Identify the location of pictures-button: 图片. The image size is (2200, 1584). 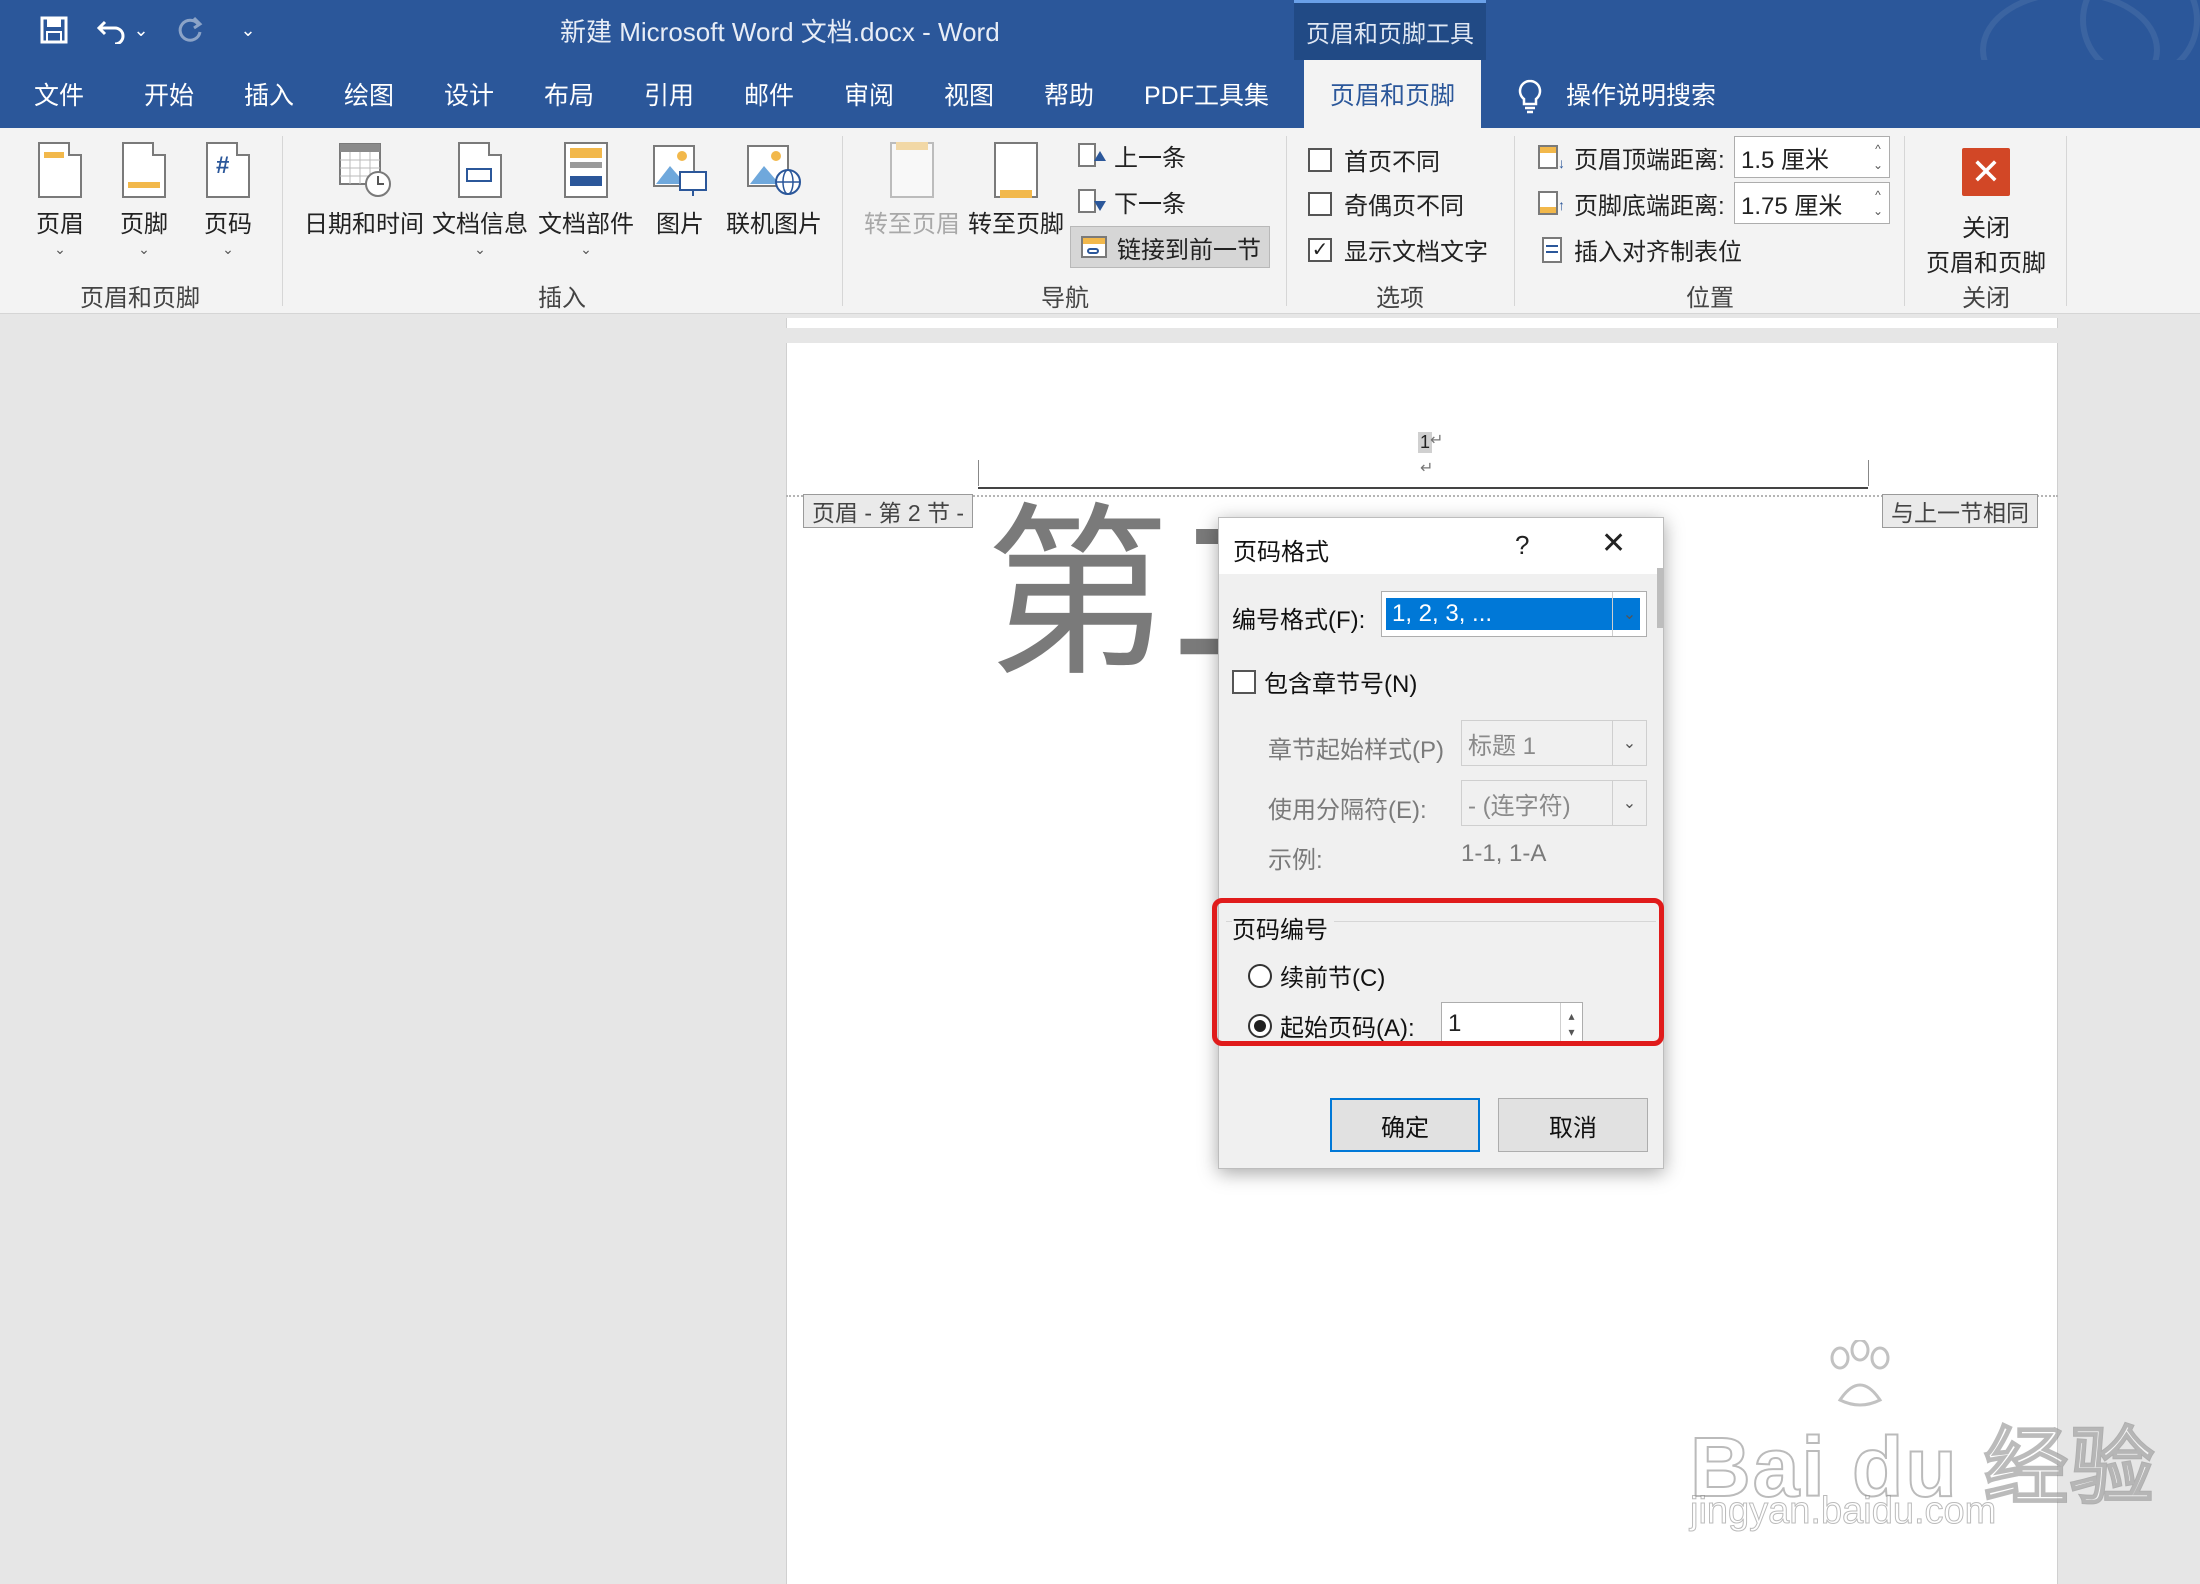
(680, 188).